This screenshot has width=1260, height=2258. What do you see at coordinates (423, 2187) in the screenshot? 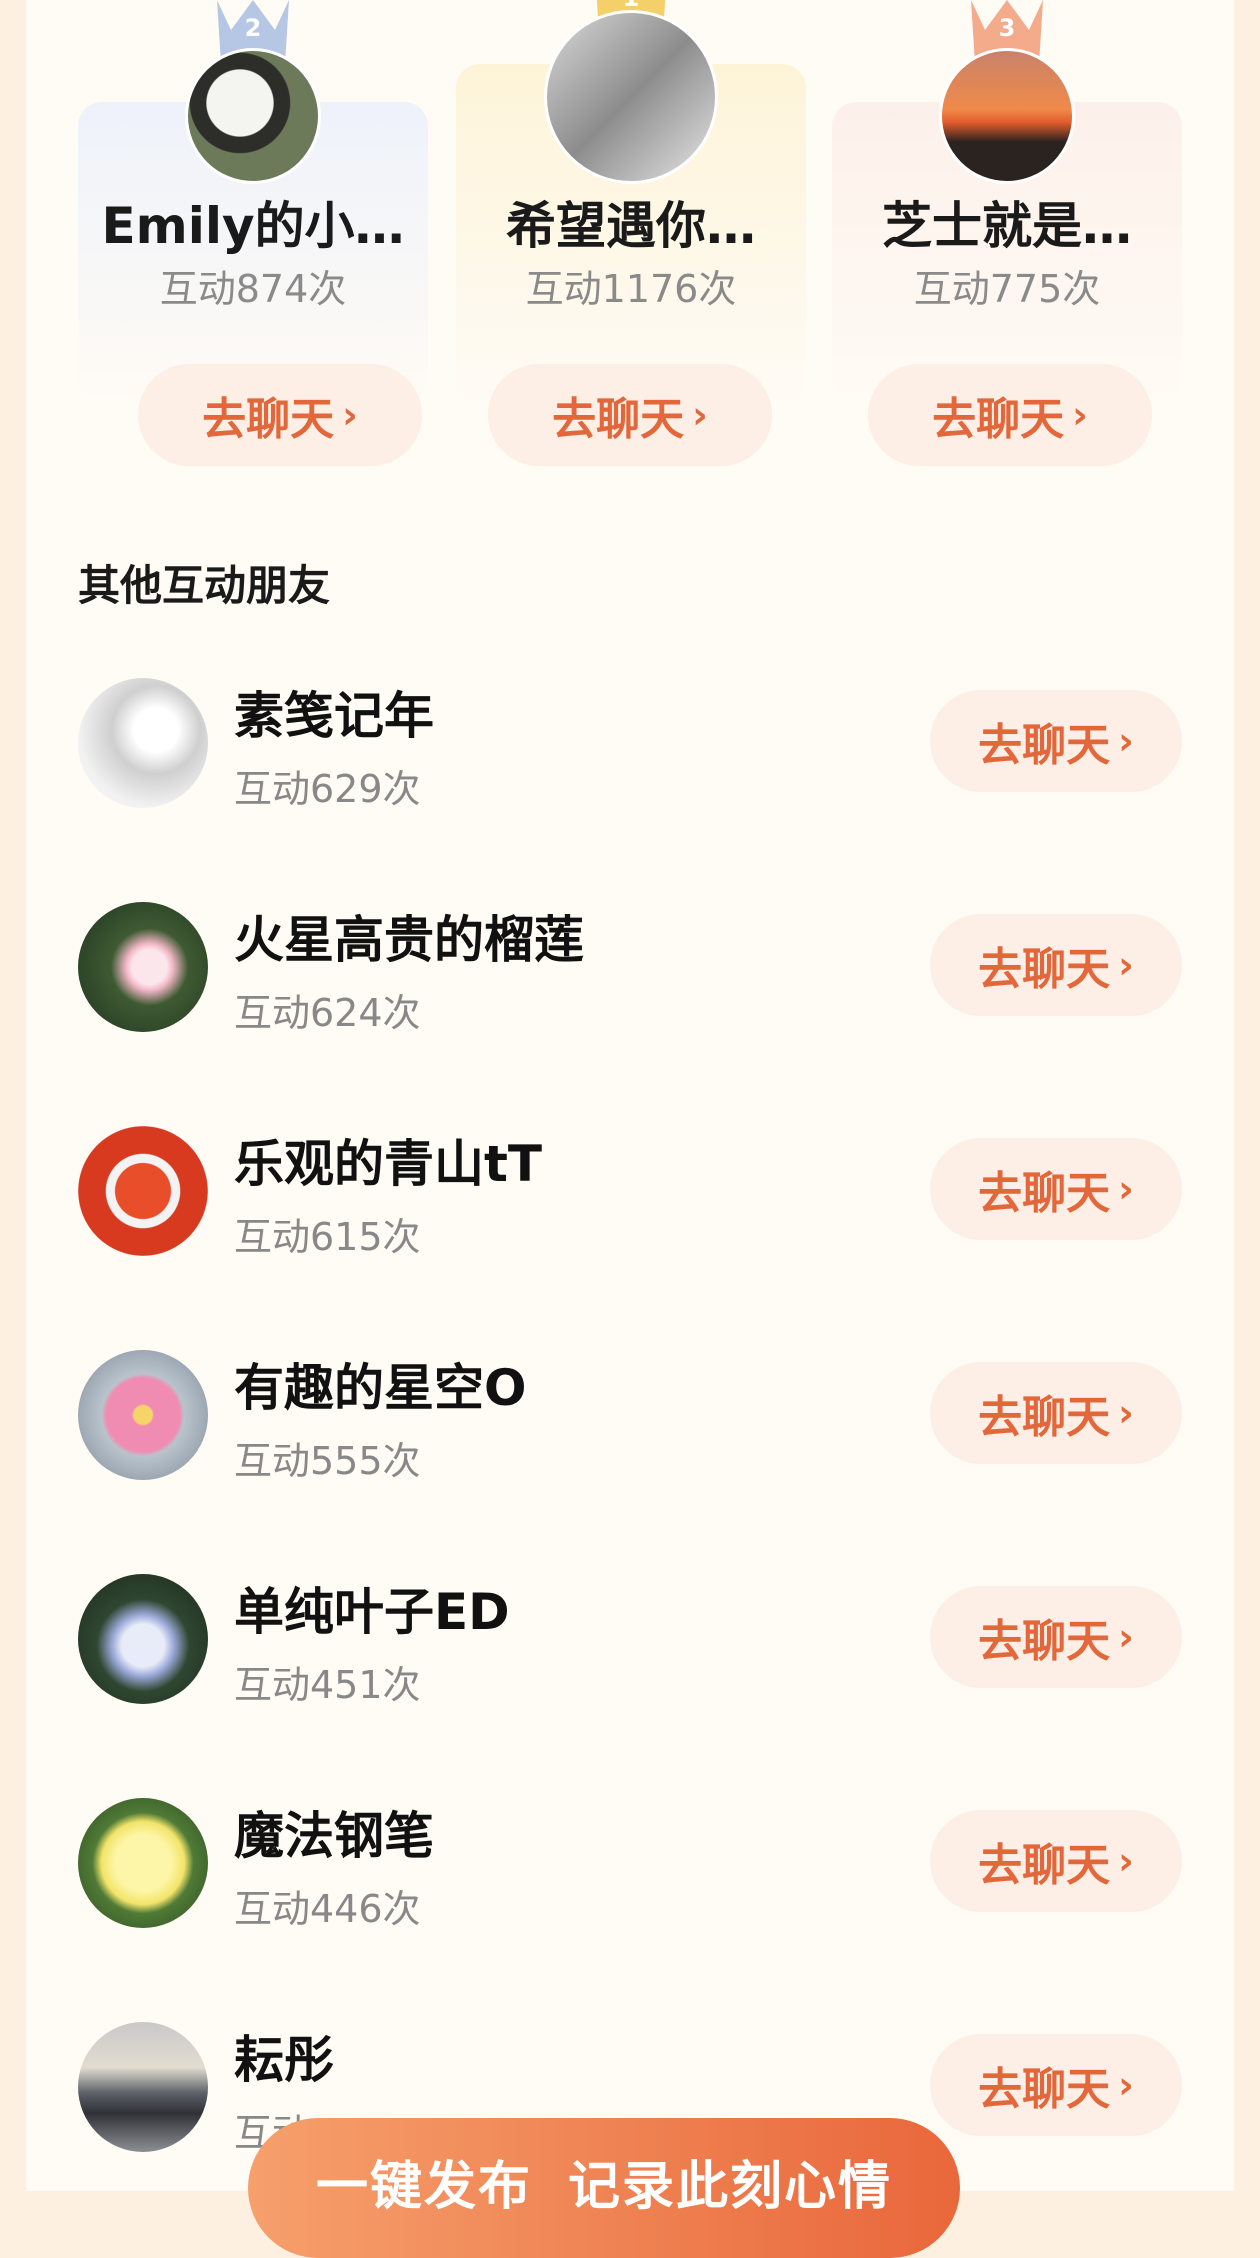
I see `cta-label-left: 一键发布` at bounding box center [423, 2187].